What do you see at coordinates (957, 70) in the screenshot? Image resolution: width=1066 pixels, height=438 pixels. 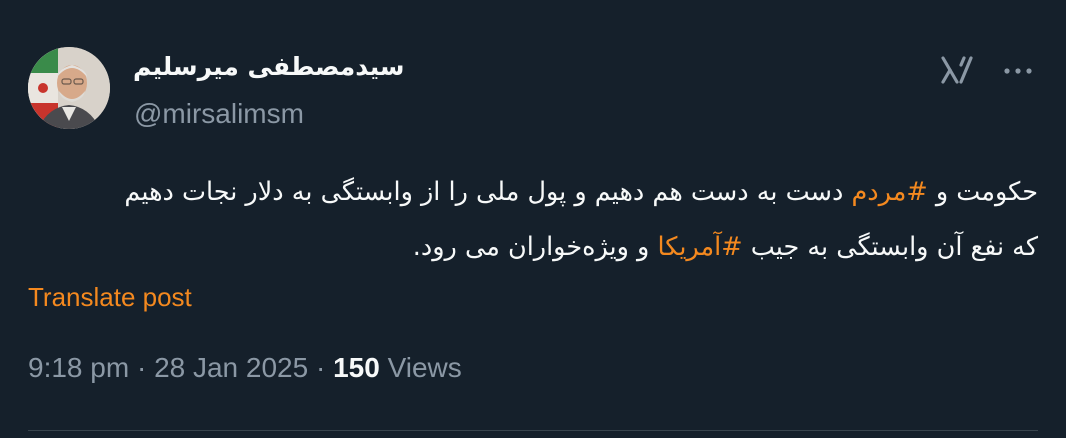 I see `grok-icon` at bounding box center [957, 70].